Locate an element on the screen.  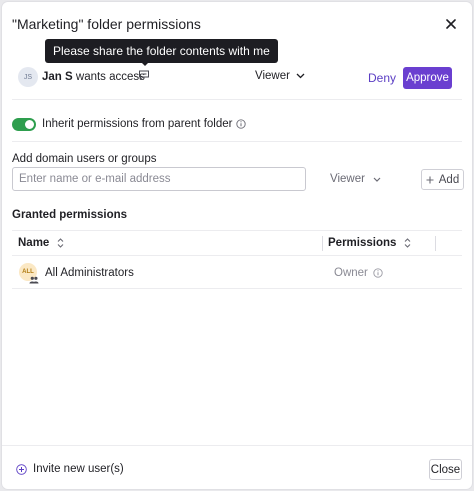
column-permissions-label: Permissions is located at coordinates (362, 243).